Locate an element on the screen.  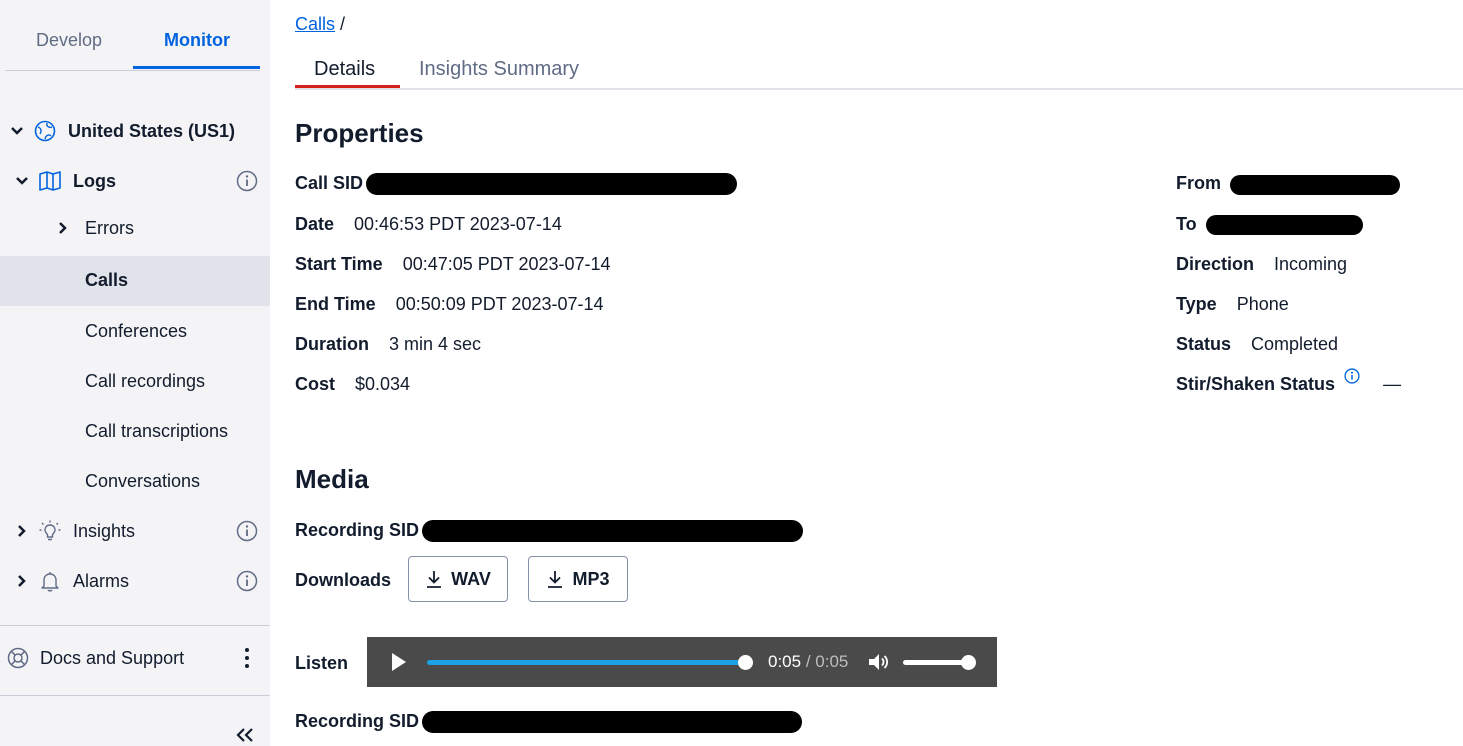
cost-row: Cost $0.034 is located at coordinates (352, 384).